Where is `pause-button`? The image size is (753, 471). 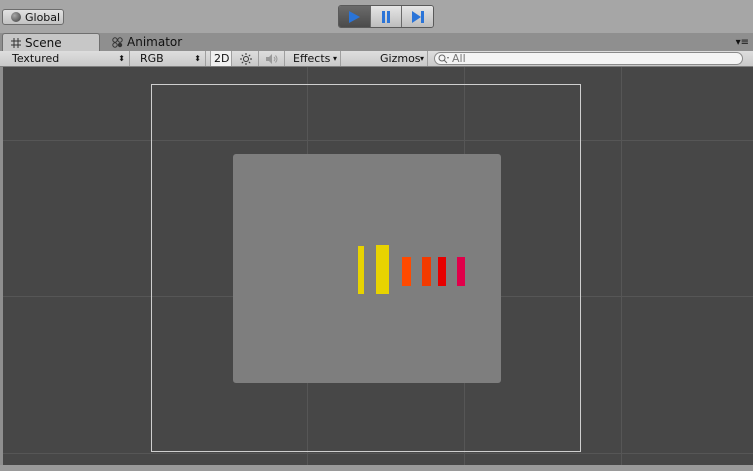
pause-button is located at coordinates (386, 16).